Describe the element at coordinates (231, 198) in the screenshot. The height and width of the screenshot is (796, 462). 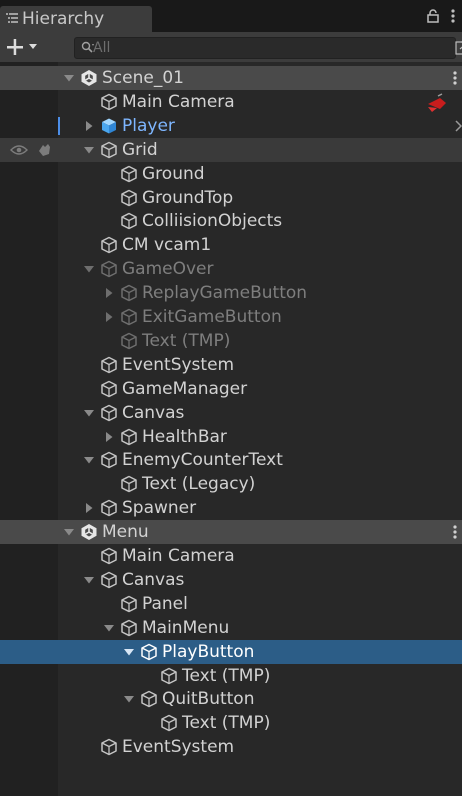
I see `hierarchy-row: GroundTop` at that location.